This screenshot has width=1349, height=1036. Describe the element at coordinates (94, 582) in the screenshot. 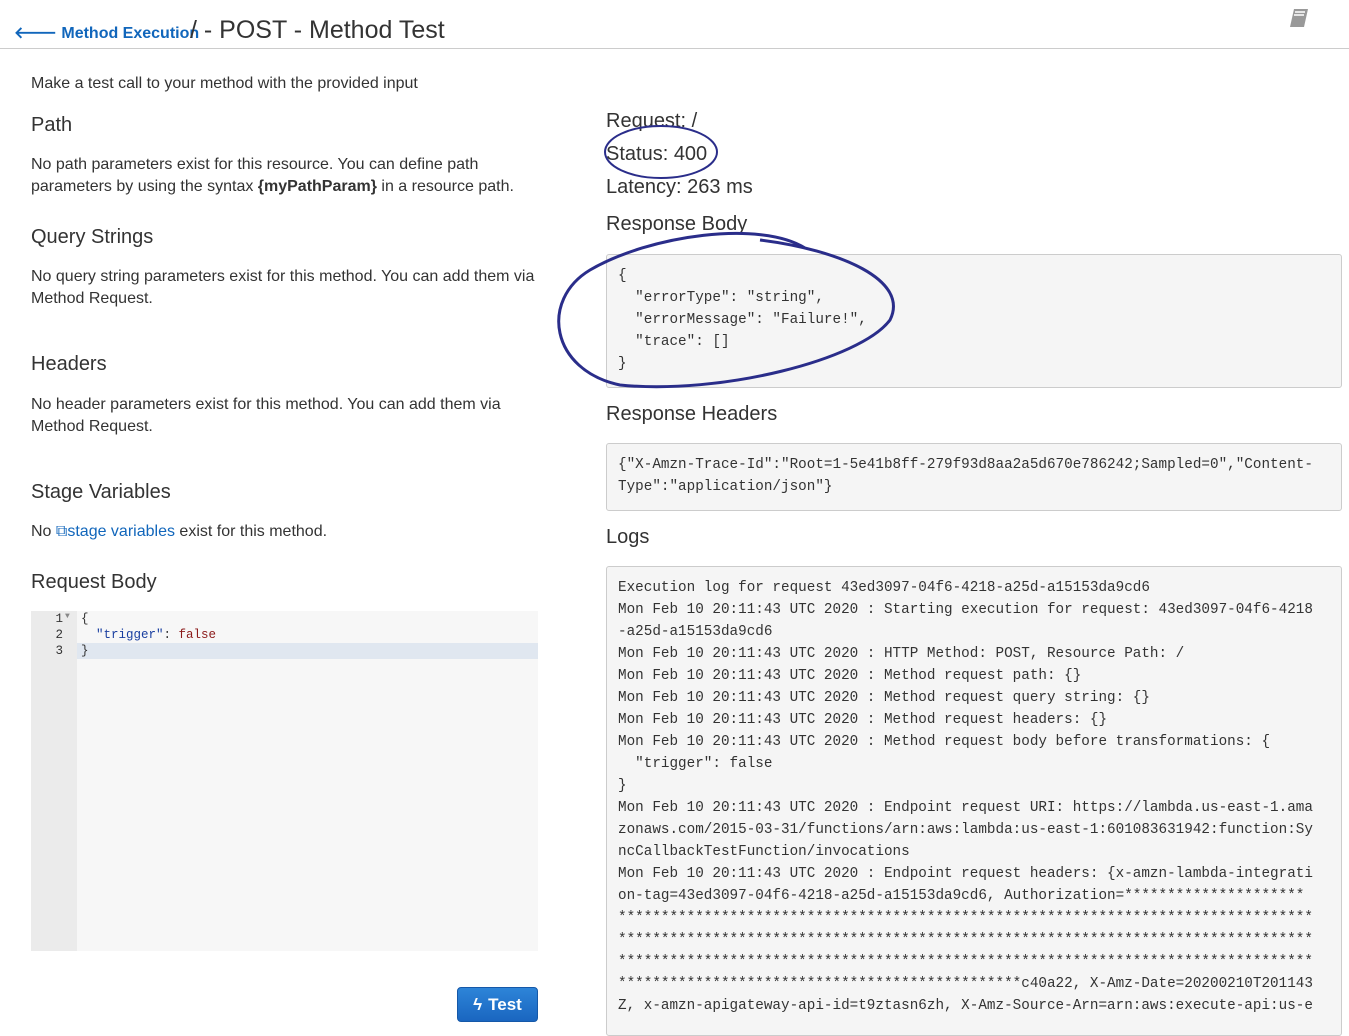

I see `request-body-heading: Request Body` at that location.